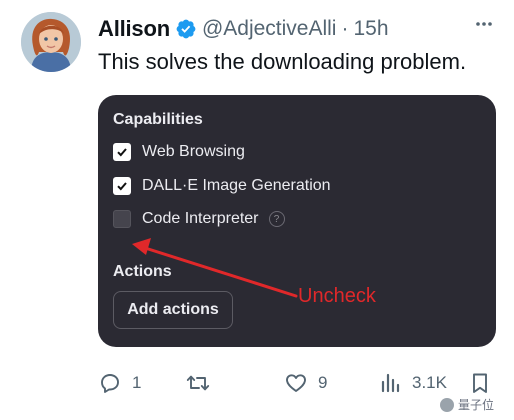 The width and height of the screenshot is (514, 420). I want to click on reply-count: 1, so click(137, 382).